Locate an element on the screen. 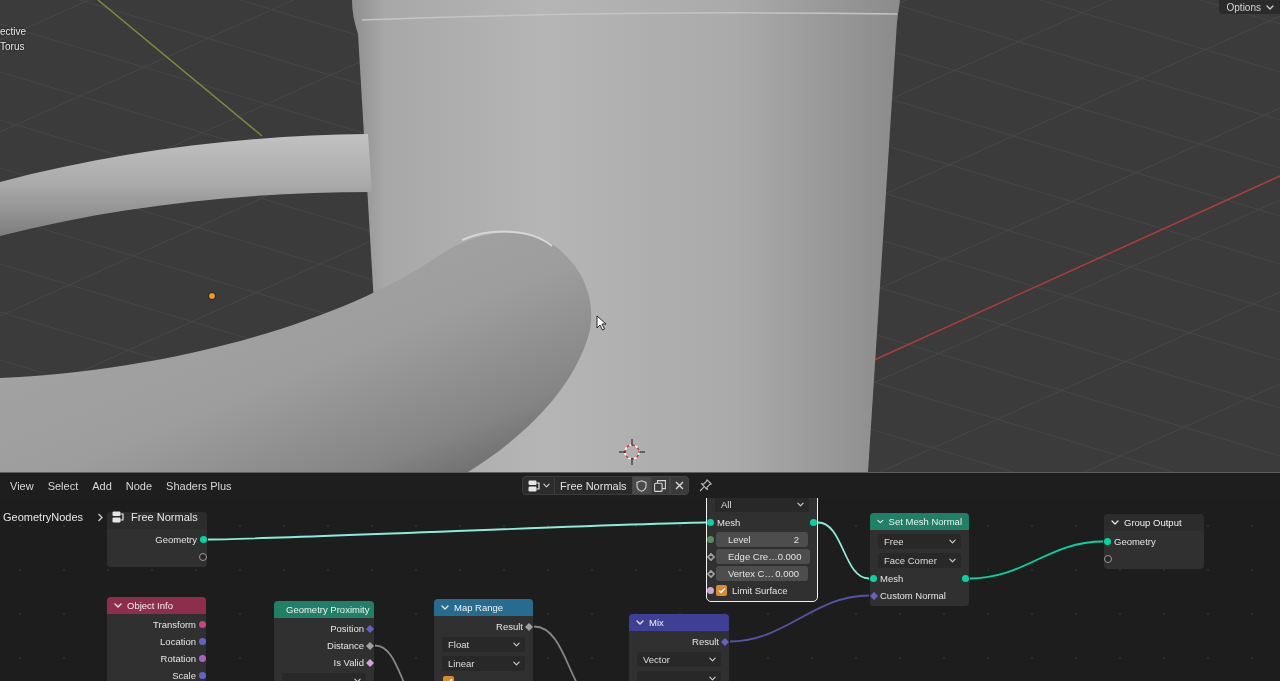 The height and width of the screenshot is (681, 1280). menu-item: Add is located at coordinates (102, 485).